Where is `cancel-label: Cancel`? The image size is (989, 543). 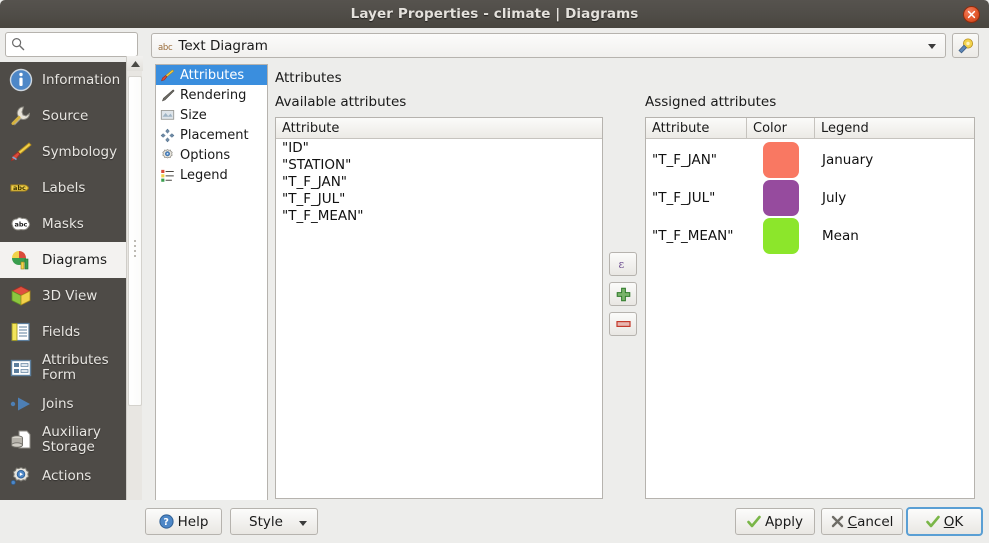
cancel-label: Cancel is located at coordinates (870, 521).